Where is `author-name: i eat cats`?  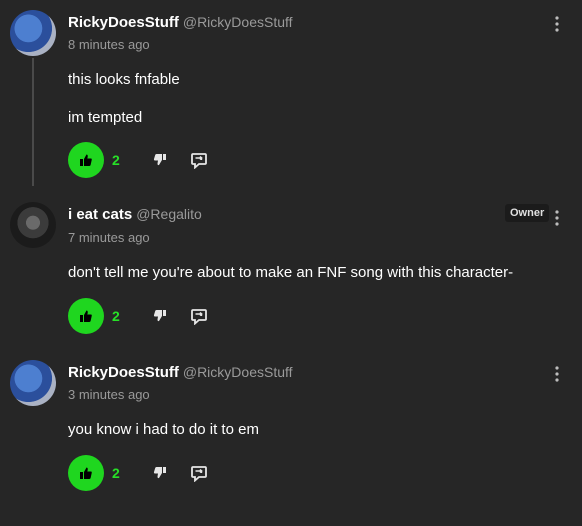 author-name: i eat cats is located at coordinates (100, 214).